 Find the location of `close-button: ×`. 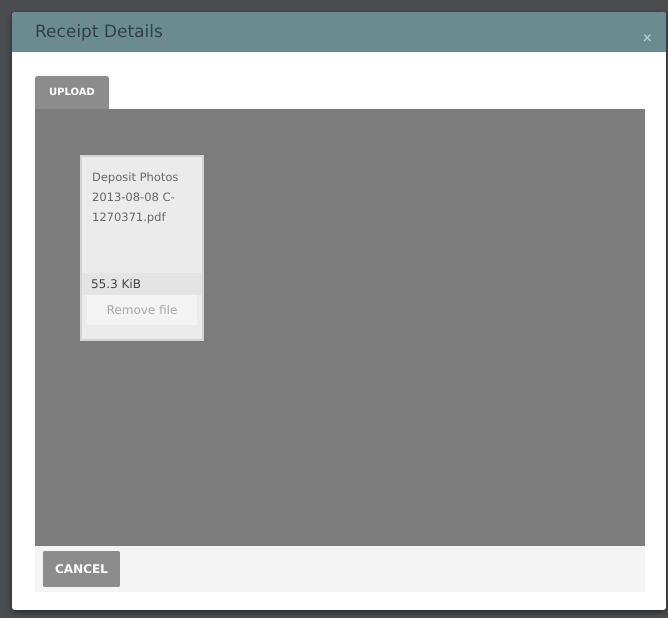

close-button: × is located at coordinates (647, 39).